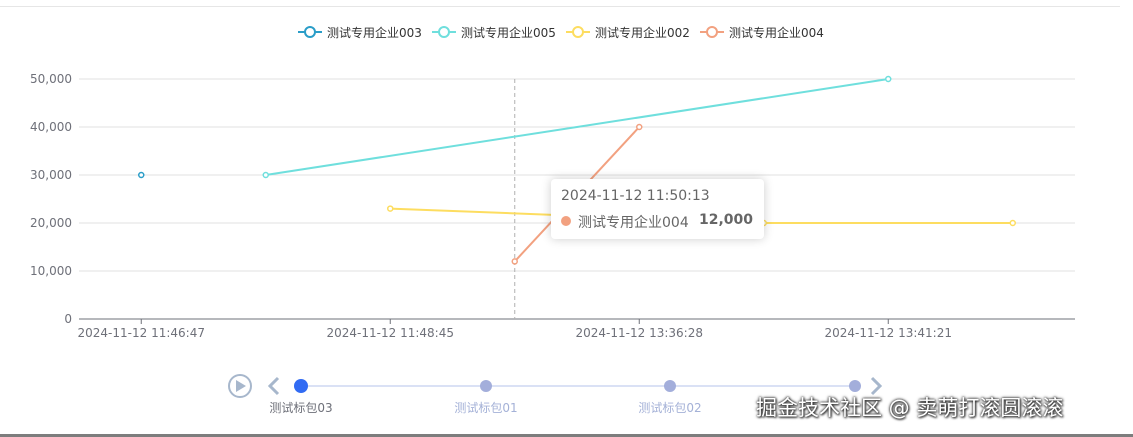 Image resolution: width=1133 pixels, height=437 pixels. I want to click on x-tick-label: 2024-11-12 11:48:45, so click(390, 333).